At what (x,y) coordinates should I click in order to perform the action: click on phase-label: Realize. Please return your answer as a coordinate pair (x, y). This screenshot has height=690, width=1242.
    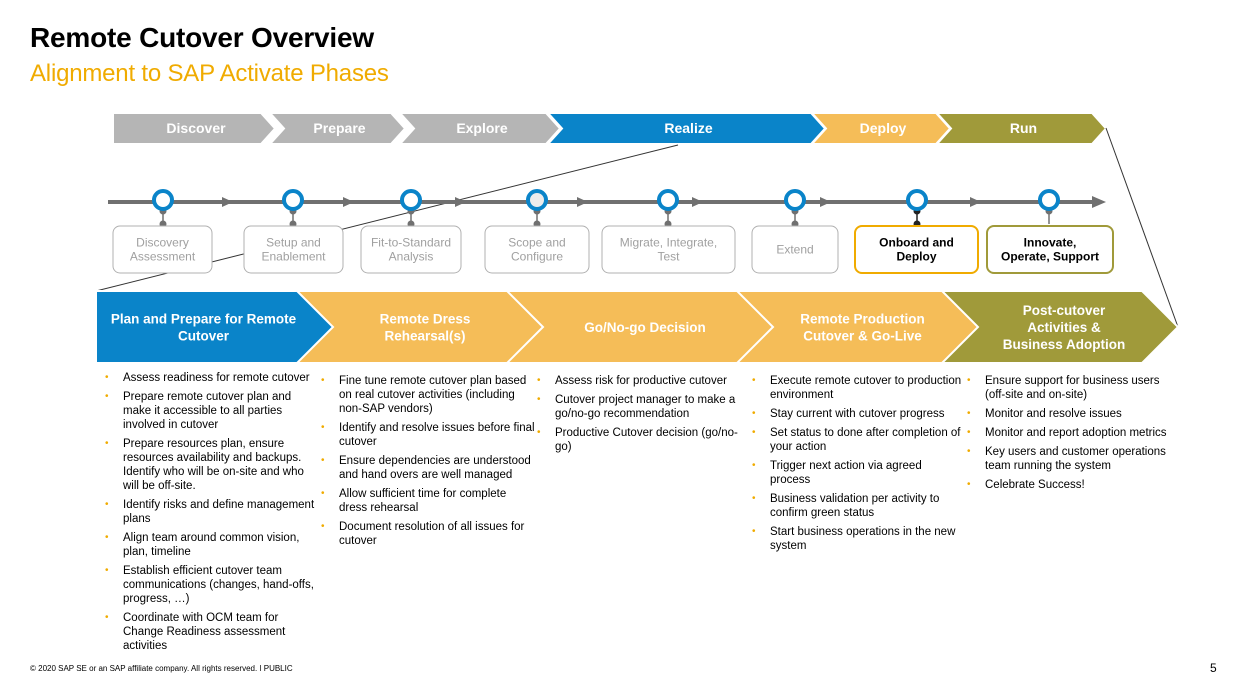
    Looking at the image, I should click on (688, 128).